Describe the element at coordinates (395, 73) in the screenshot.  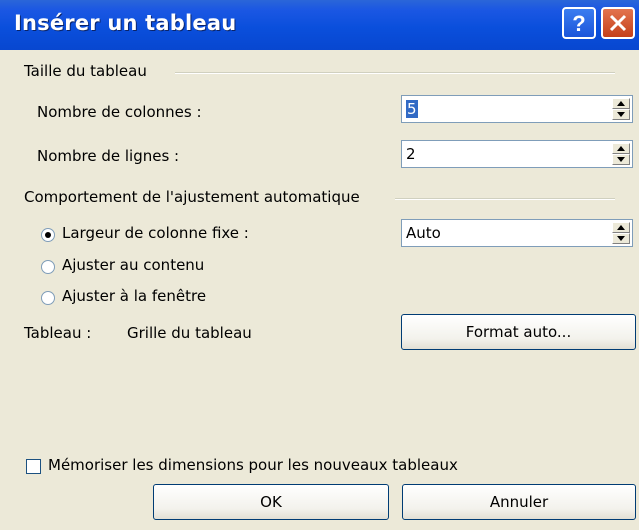
I see `size-group-divider` at that location.